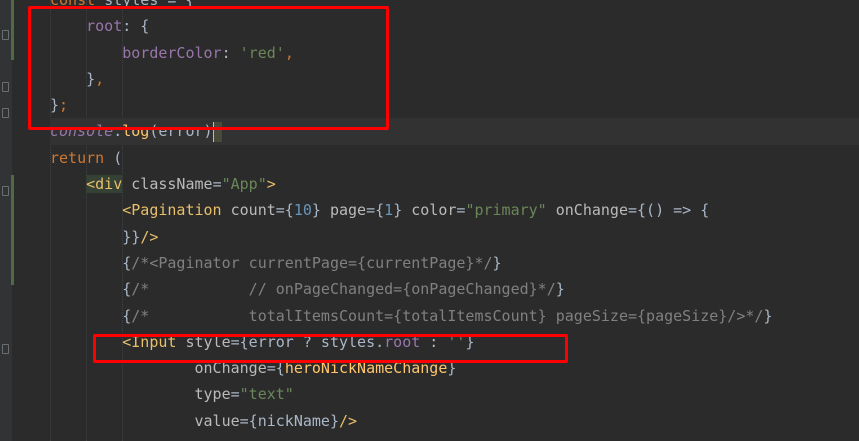  What do you see at coordinates (118, 131) in the screenshot?
I see `code-token: .` at bounding box center [118, 131].